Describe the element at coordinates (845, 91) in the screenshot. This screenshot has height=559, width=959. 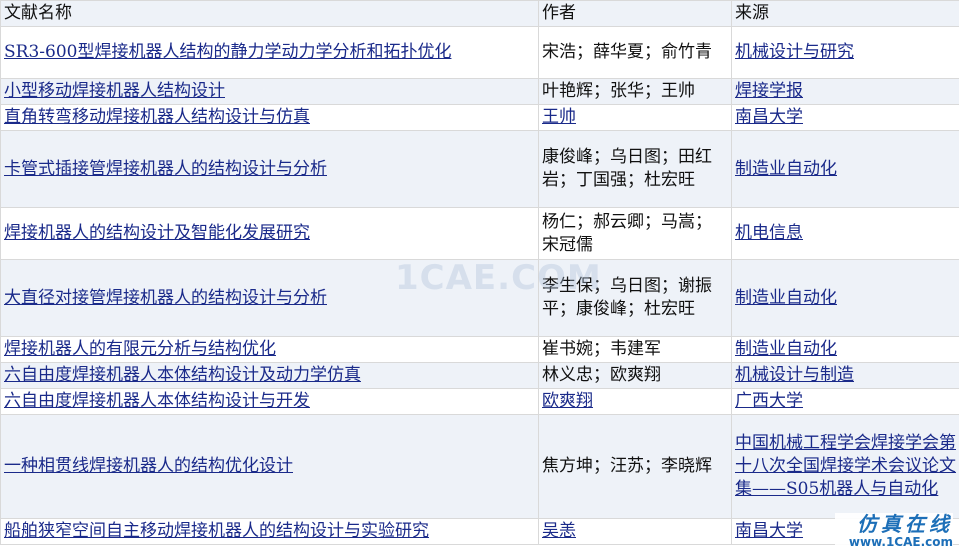
I see `source-cell: 焊接学报` at that location.